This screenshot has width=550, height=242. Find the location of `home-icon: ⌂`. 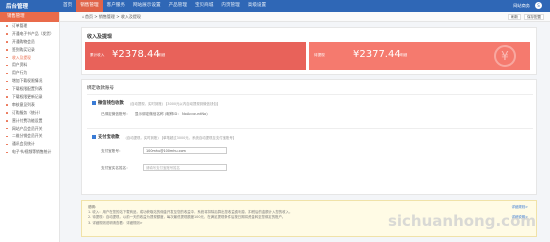

home-icon: ⌂ is located at coordinates (83, 17).